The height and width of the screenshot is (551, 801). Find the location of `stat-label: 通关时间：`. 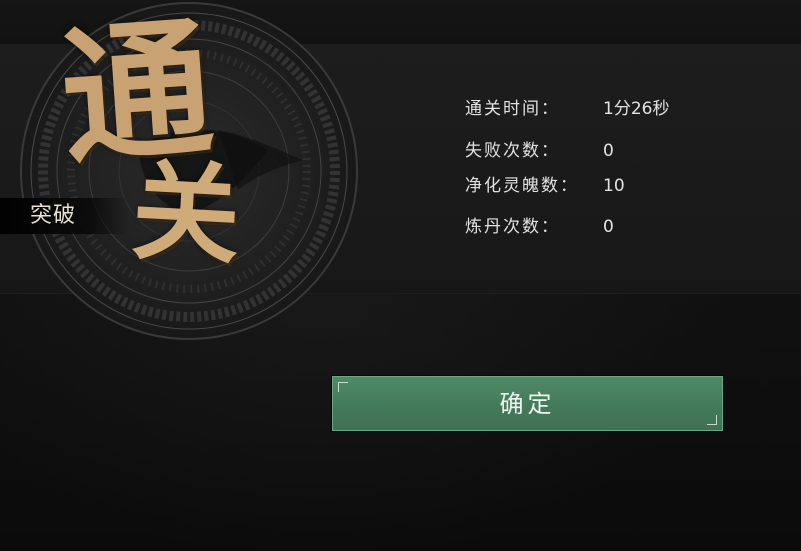

stat-label: 通关时间： is located at coordinates (512, 109).